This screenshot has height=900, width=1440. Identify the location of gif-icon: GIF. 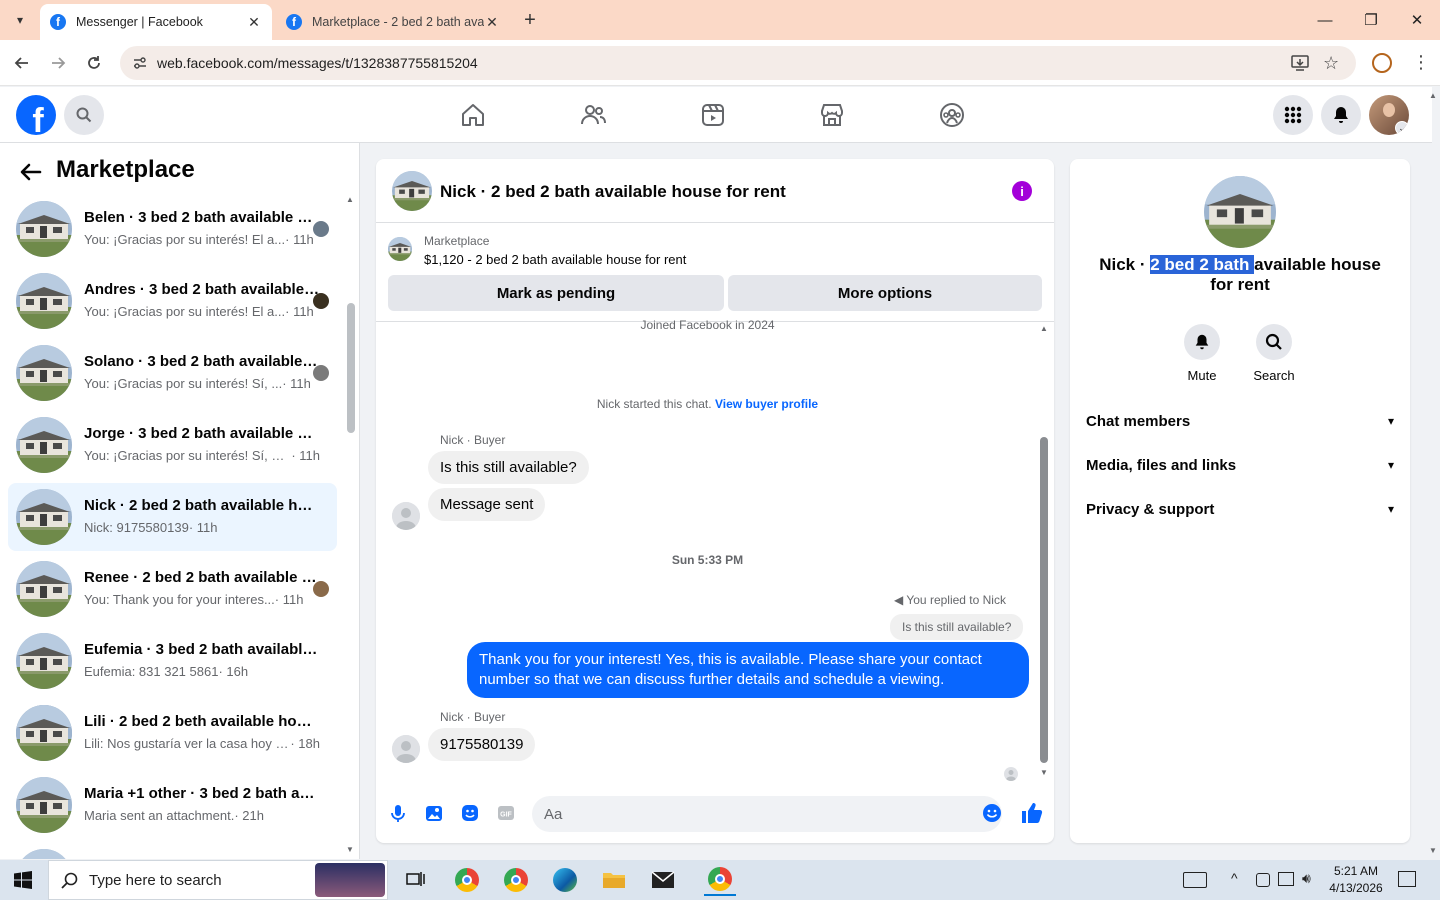
(506, 813).